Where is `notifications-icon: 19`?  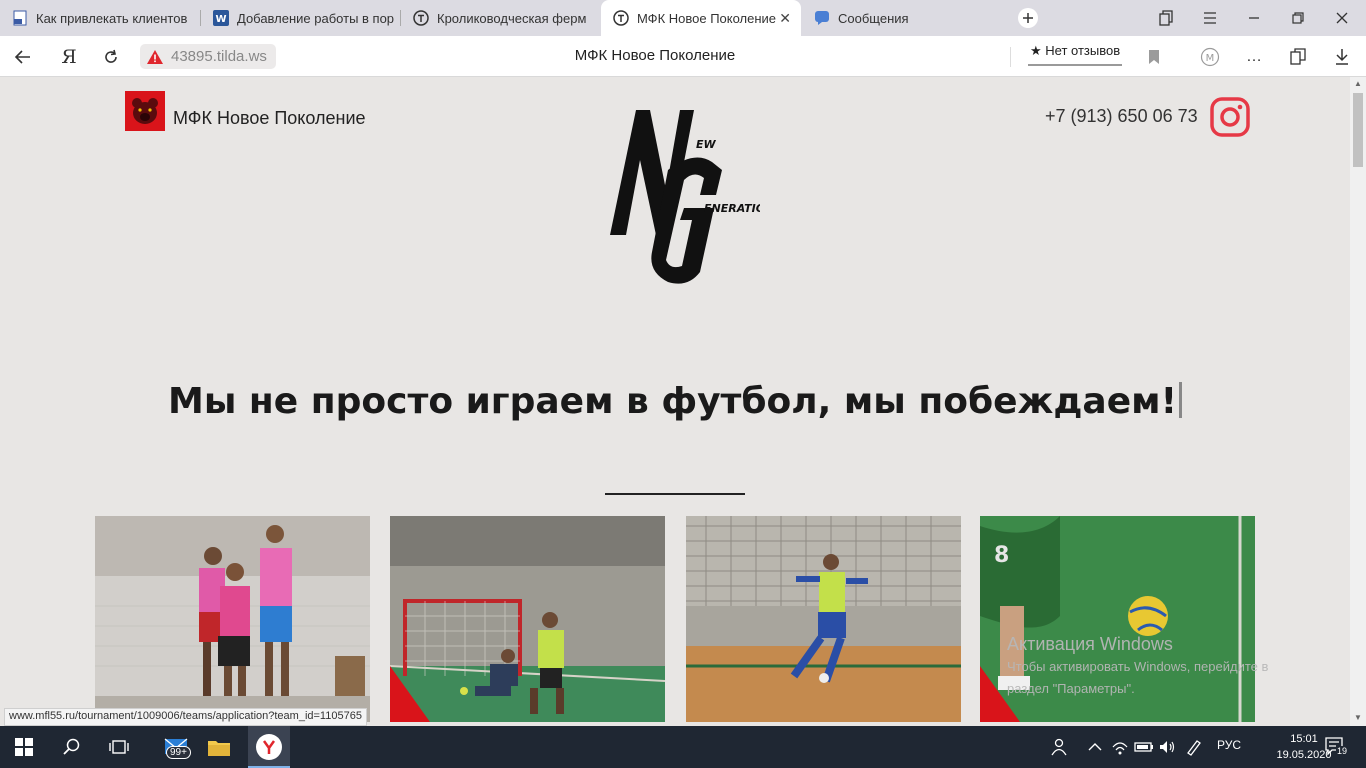
notifications-icon: 19 is located at coordinates (1337, 747).